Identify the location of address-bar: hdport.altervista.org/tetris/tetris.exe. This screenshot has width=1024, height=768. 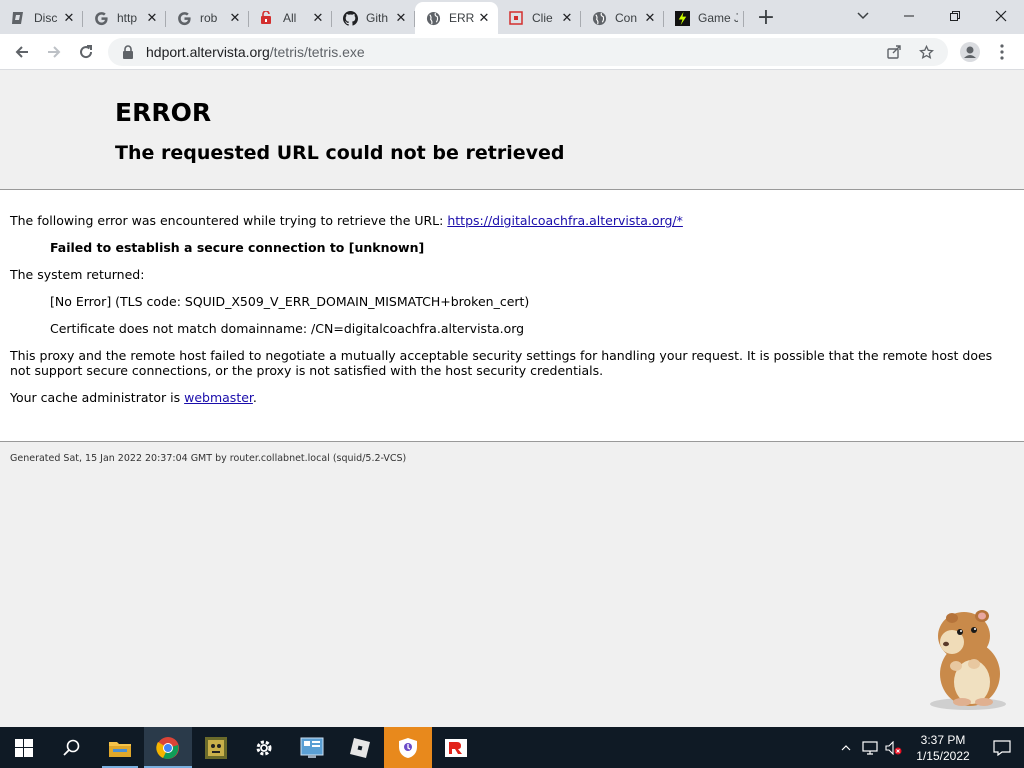
(528, 52).